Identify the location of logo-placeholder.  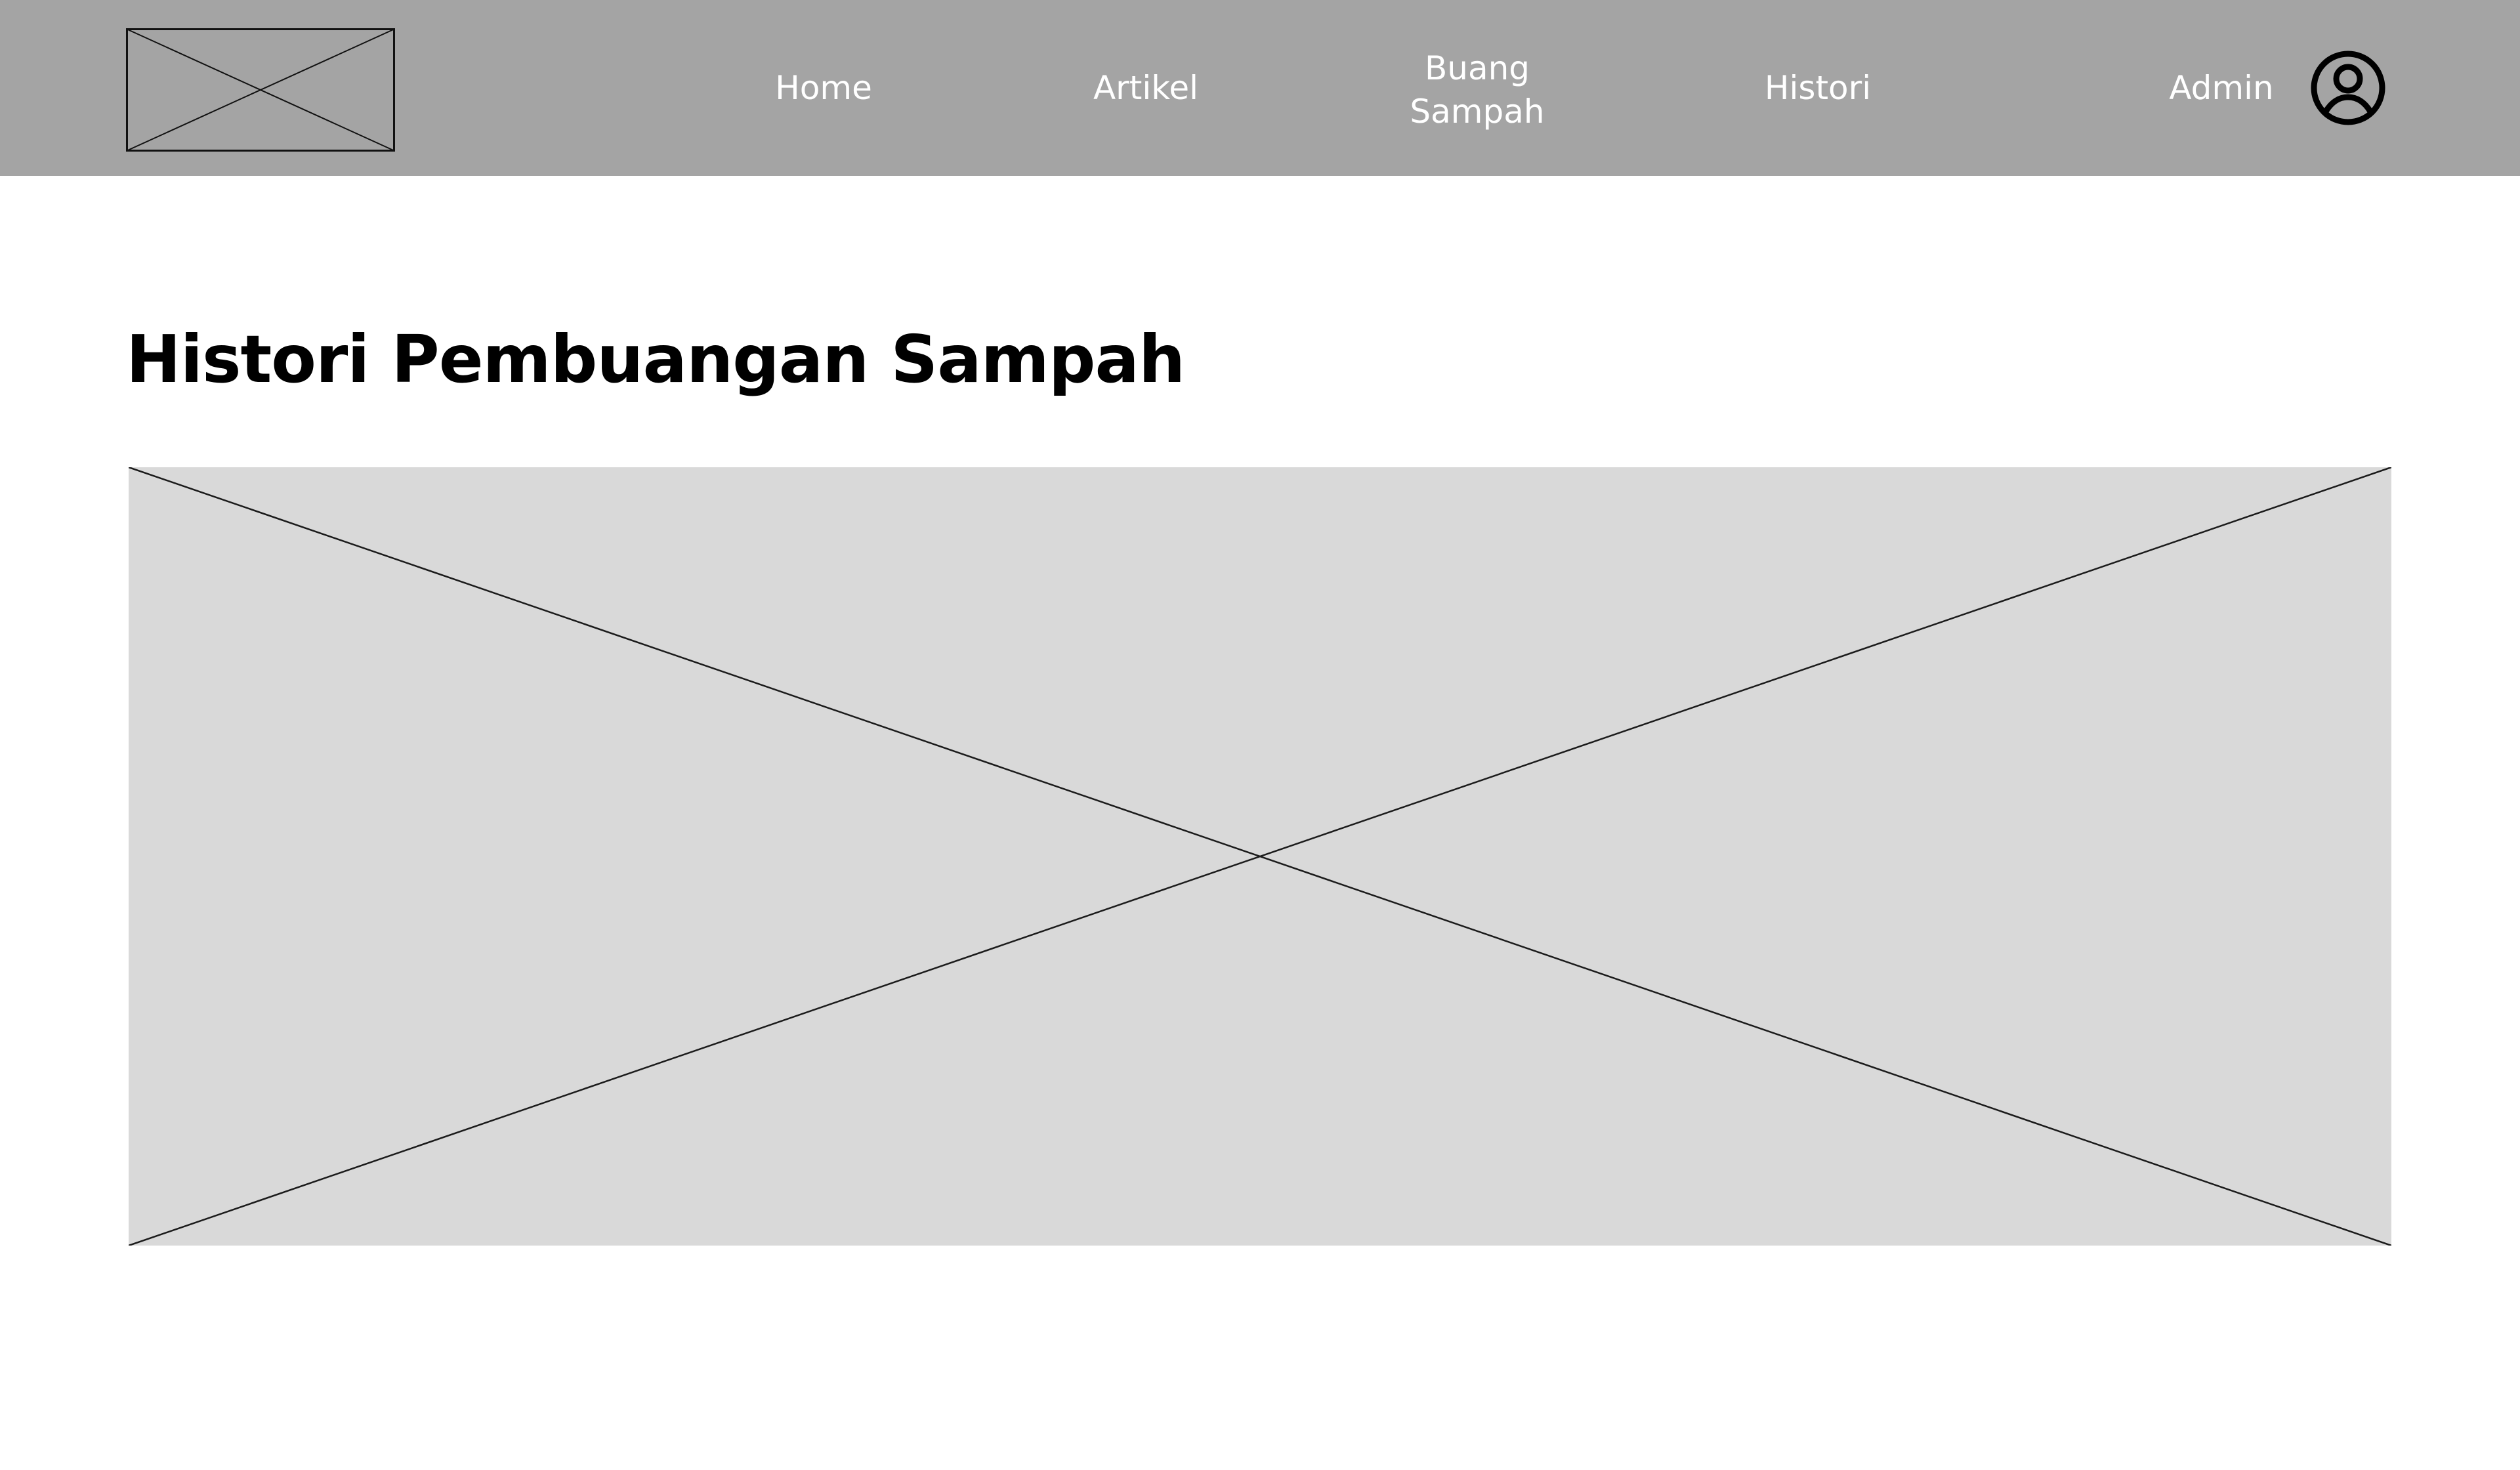
(260, 90).